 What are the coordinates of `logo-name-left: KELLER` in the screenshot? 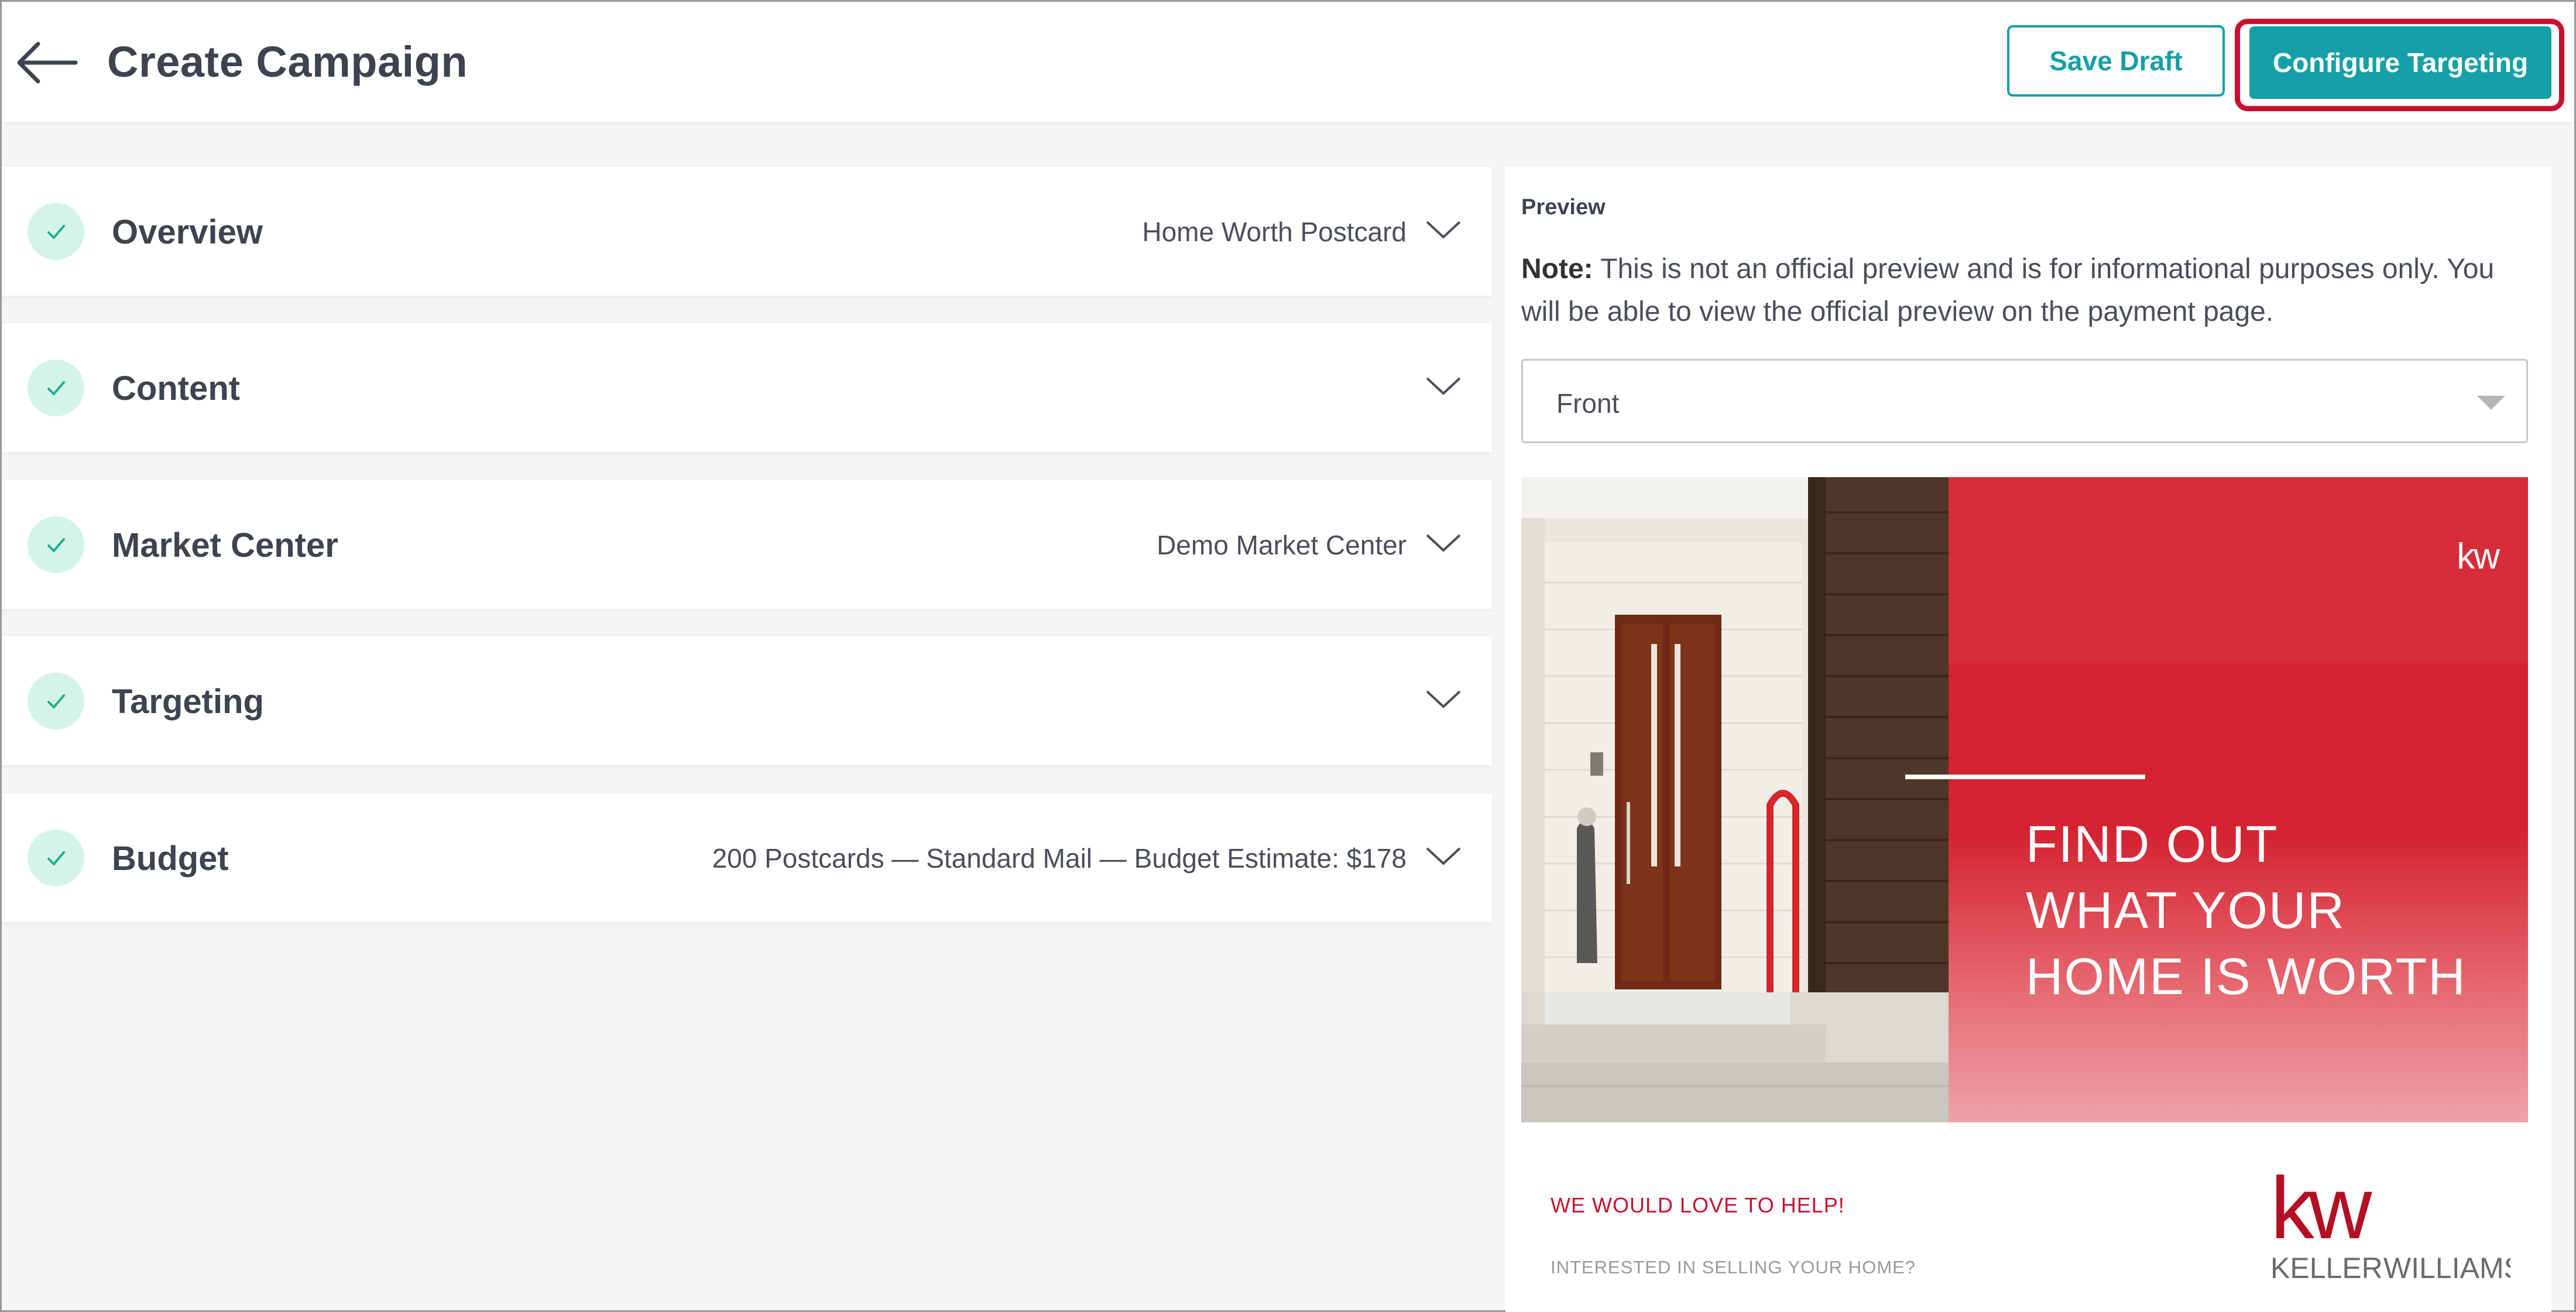 It's located at (2327, 1268).